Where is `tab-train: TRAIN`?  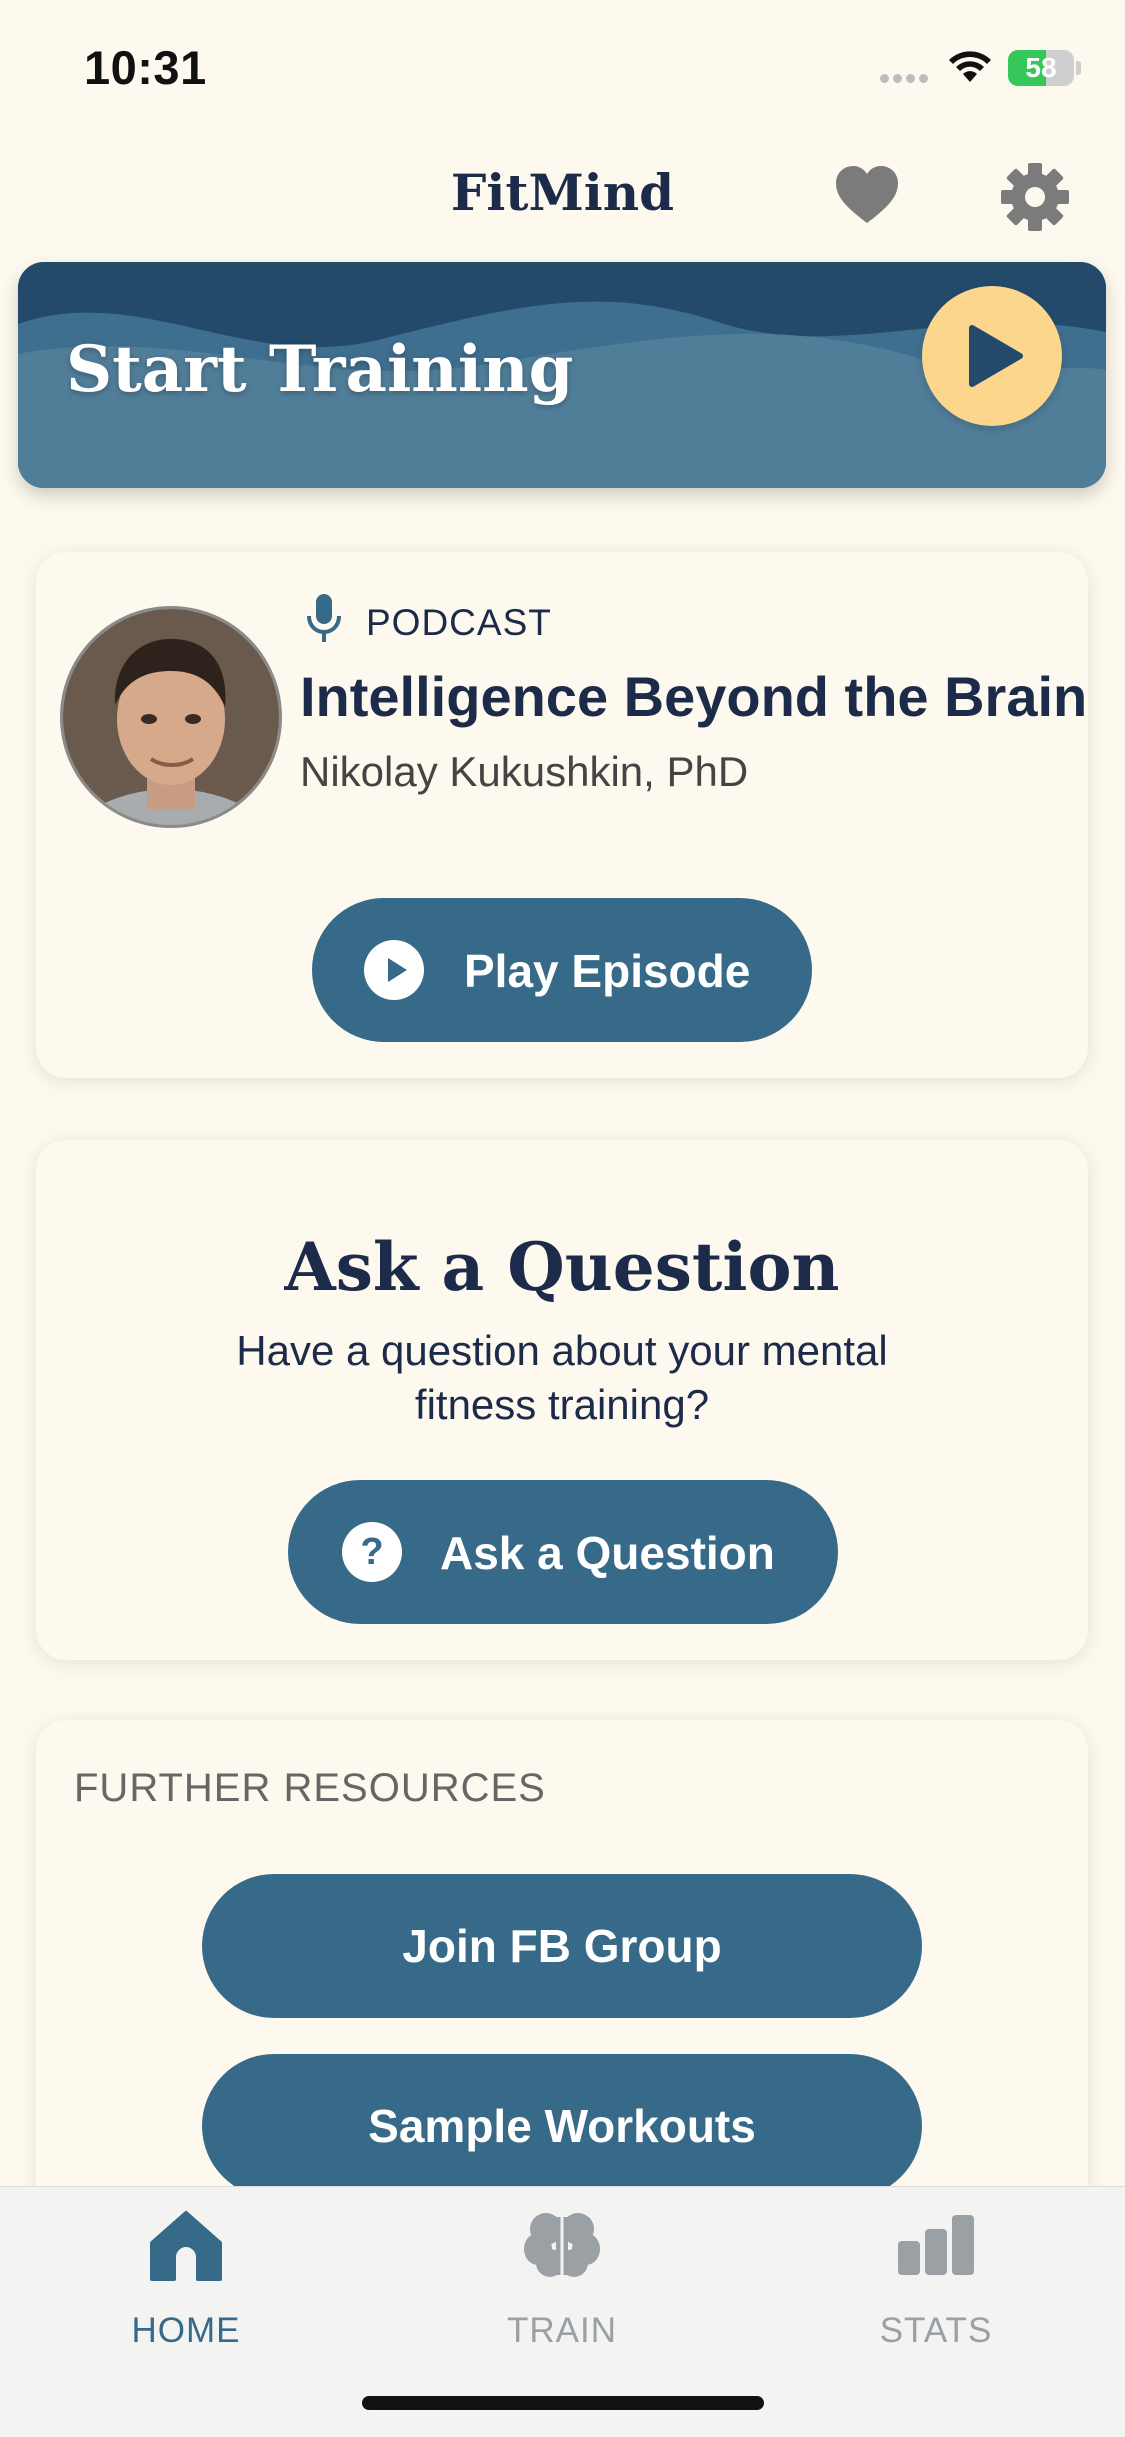
tab-train: TRAIN is located at coordinates (562, 2279).